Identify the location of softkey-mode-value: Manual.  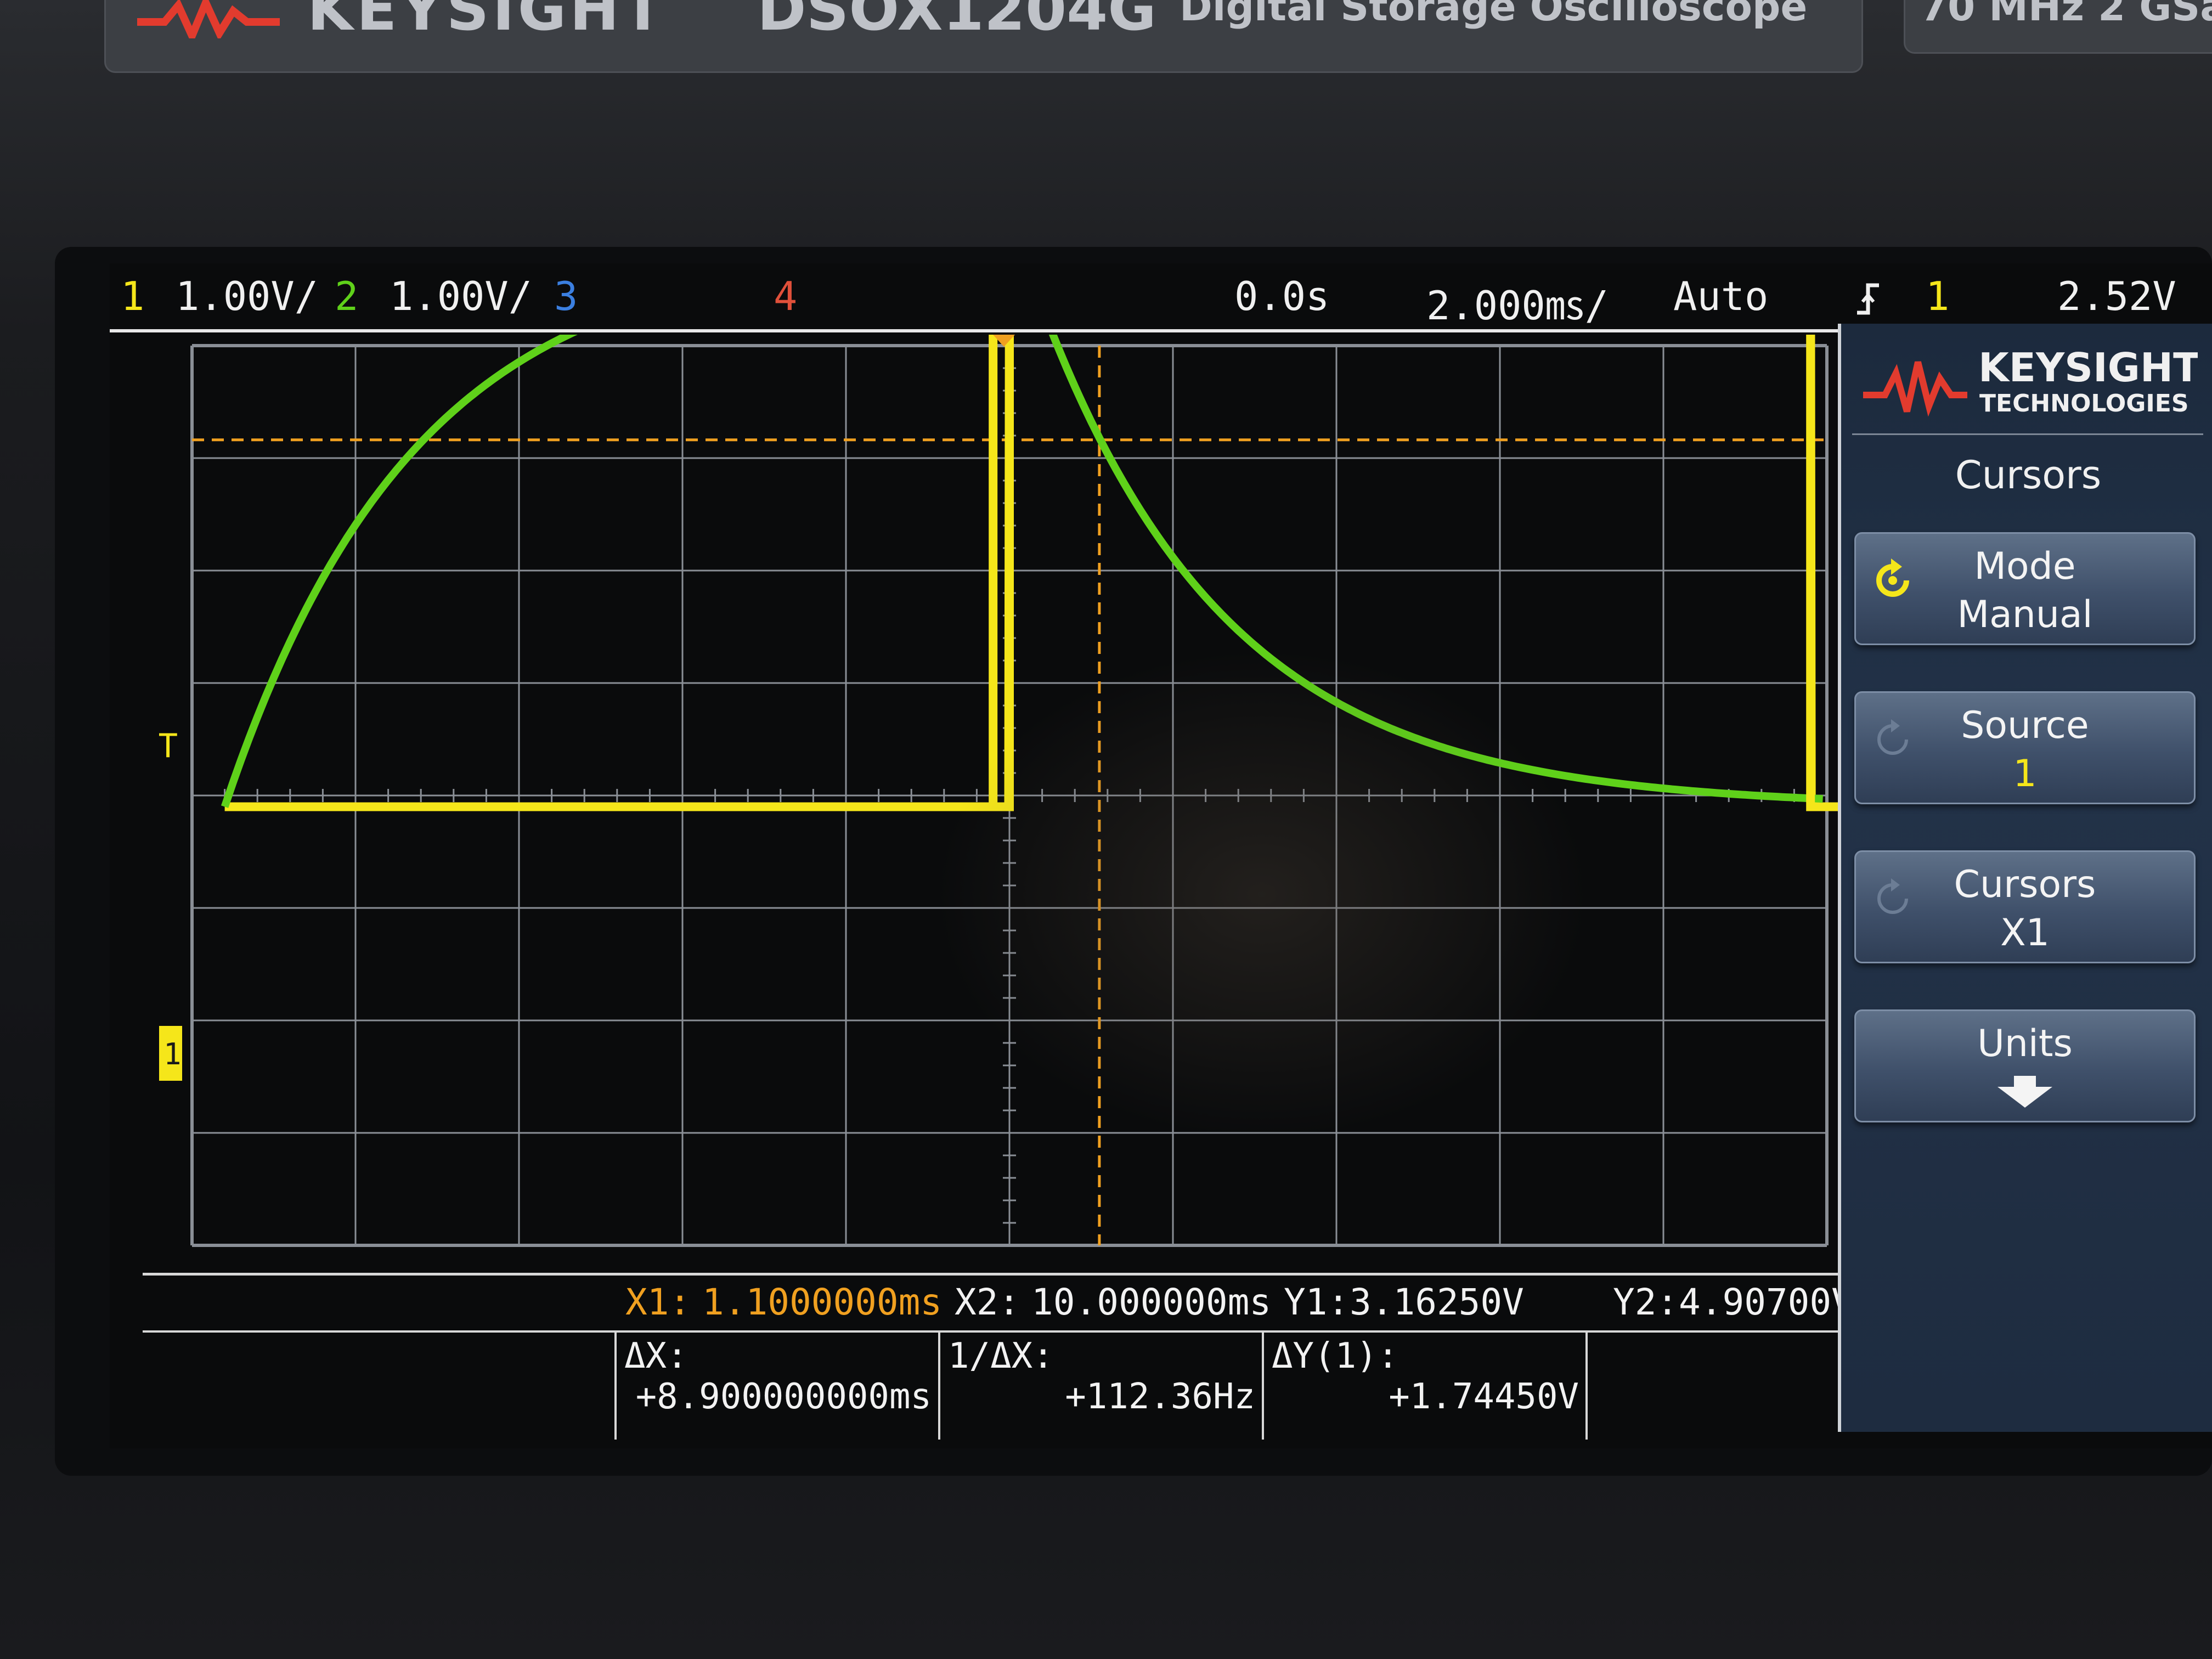
(2025, 615).